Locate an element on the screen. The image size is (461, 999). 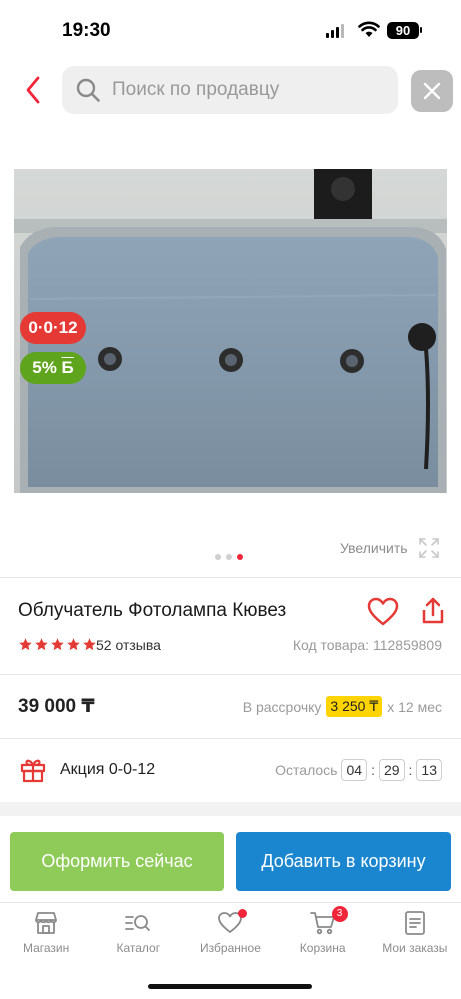
share-button is located at coordinates (433, 613).